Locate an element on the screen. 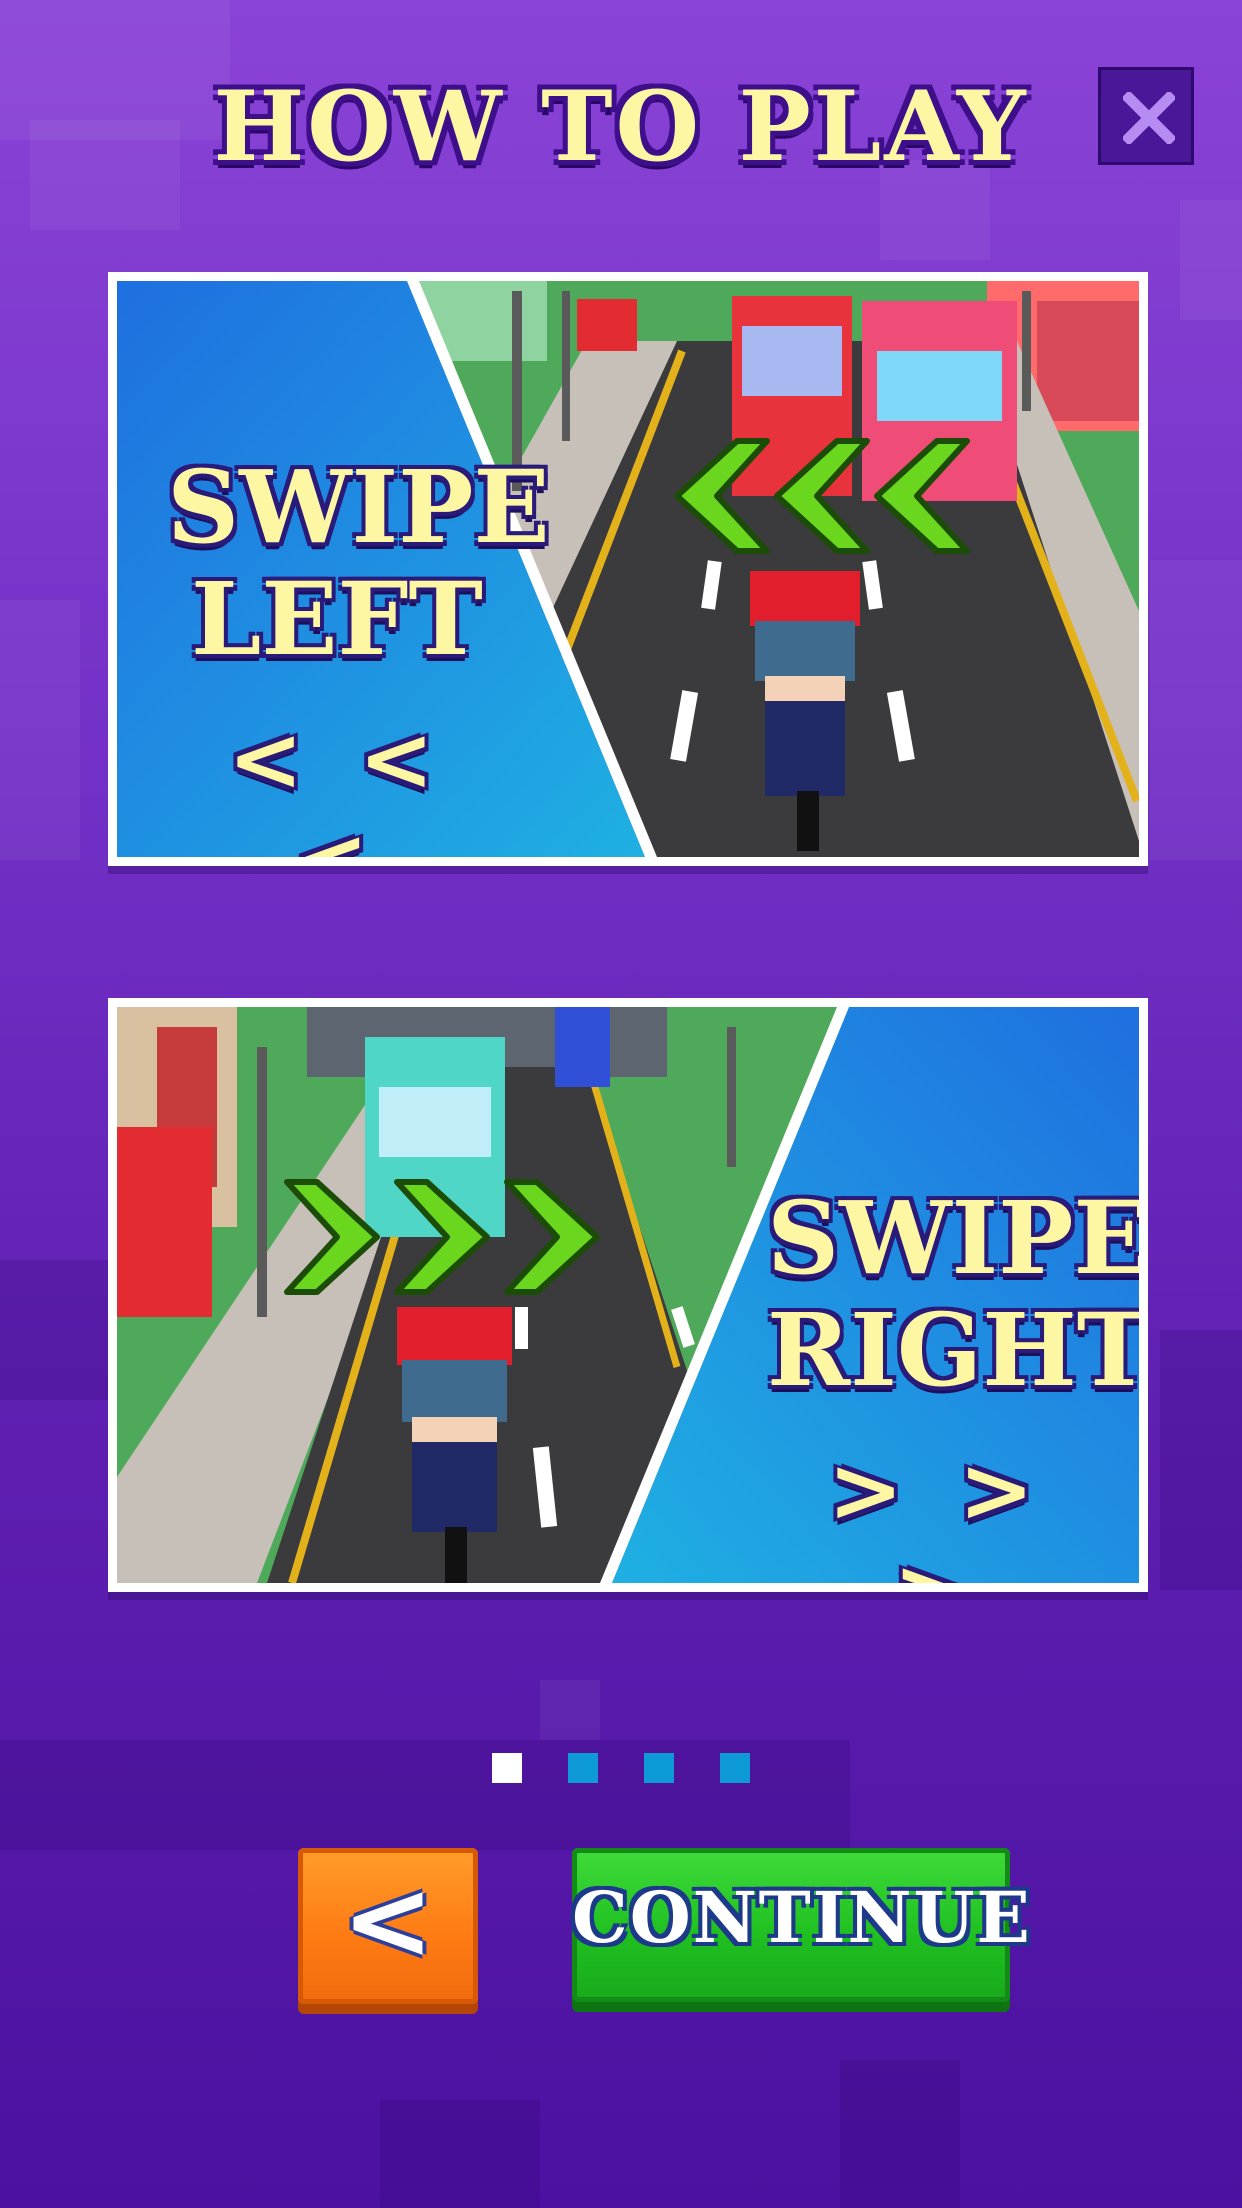  swipe-direction: RIGHT is located at coordinates (953, 1350).